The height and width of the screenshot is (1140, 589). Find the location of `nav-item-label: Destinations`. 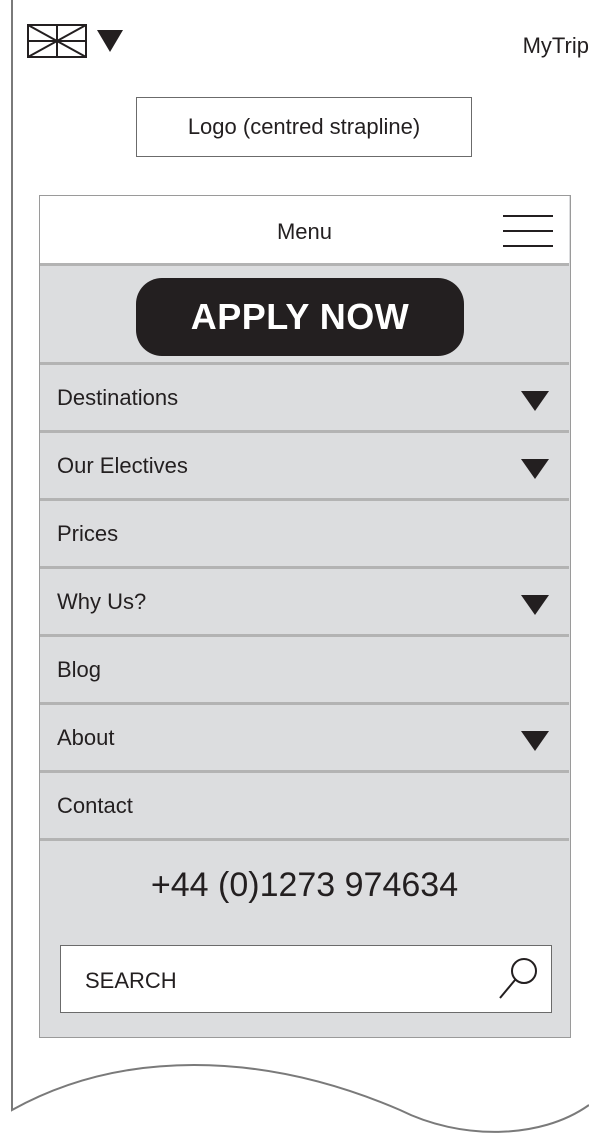

nav-item-label: Destinations is located at coordinates (118, 397).